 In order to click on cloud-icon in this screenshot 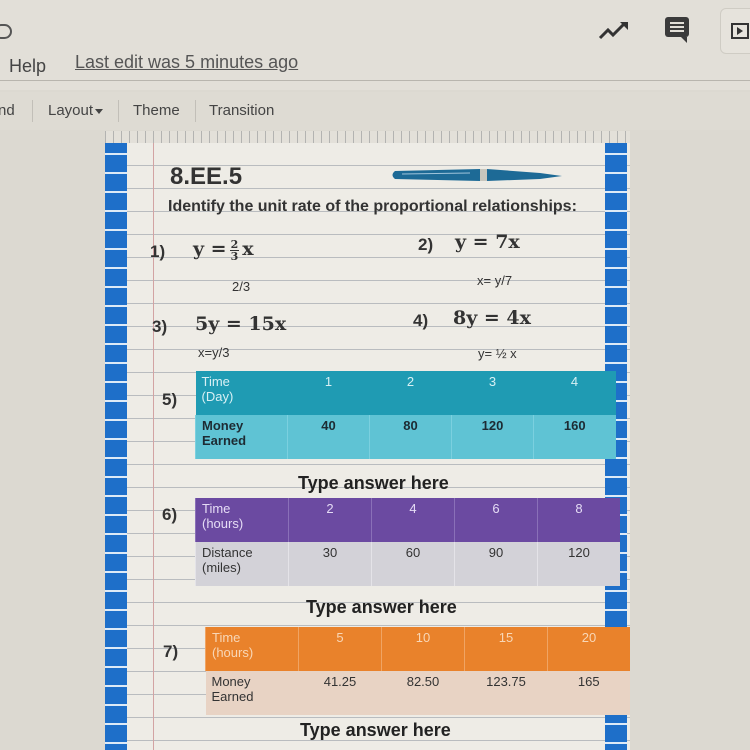, I will do `click(6, 31)`.